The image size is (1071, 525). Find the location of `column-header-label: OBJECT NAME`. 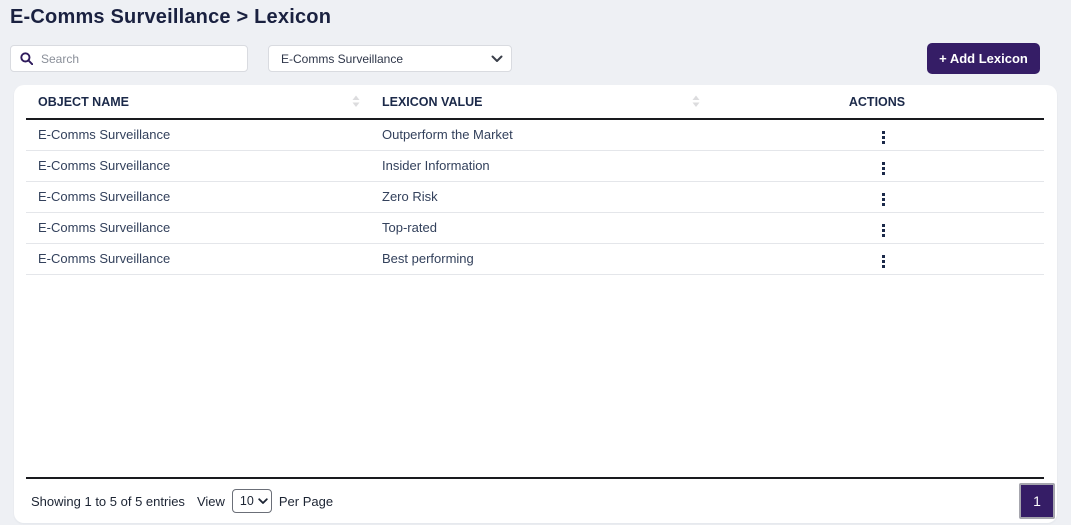

column-header-label: OBJECT NAME is located at coordinates (83, 101).